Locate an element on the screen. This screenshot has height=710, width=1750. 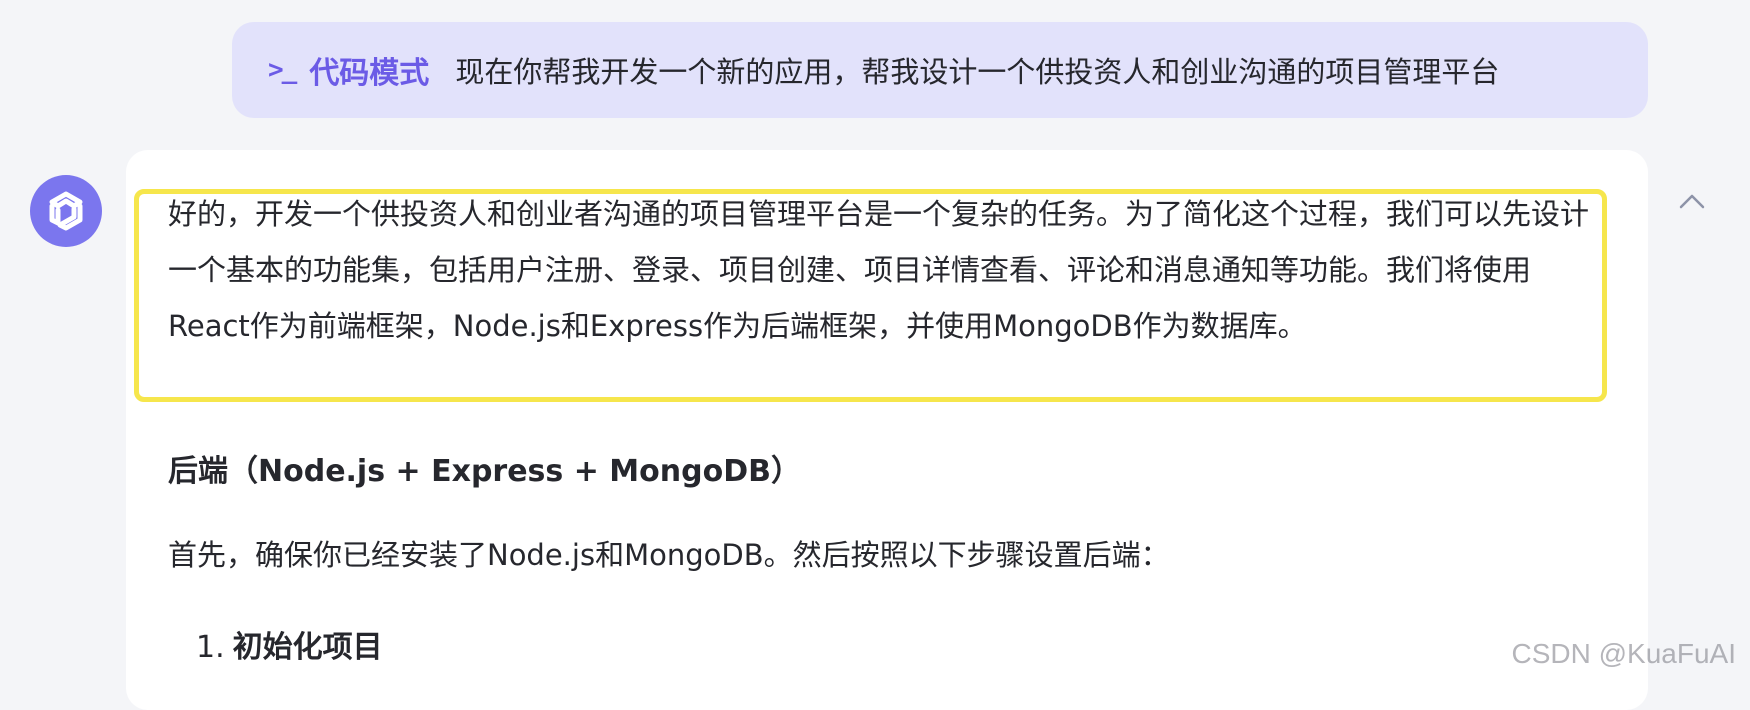
section-heading-backend: 后端（Node.js + Express + MongoDB） is located at coordinates (484, 471).